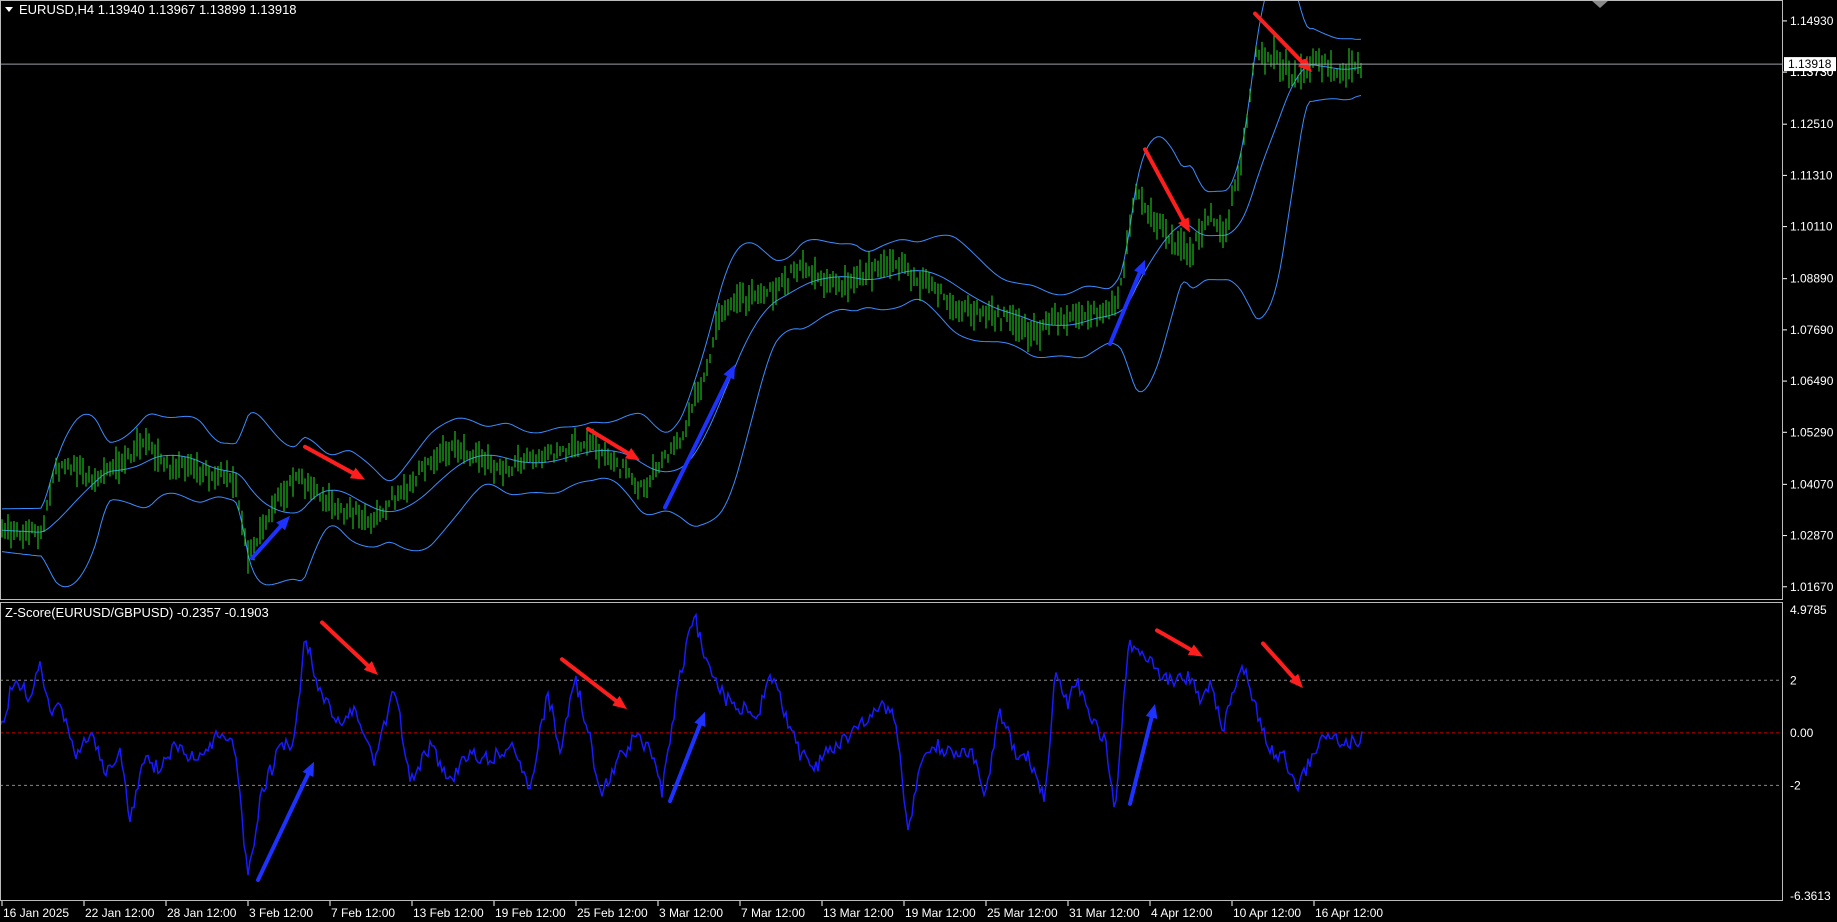 The image size is (1837, 922). Describe the element at coordinates (1810, 896) in the screenshot. I see `zscore-tick-label: -6.3613` at that location.